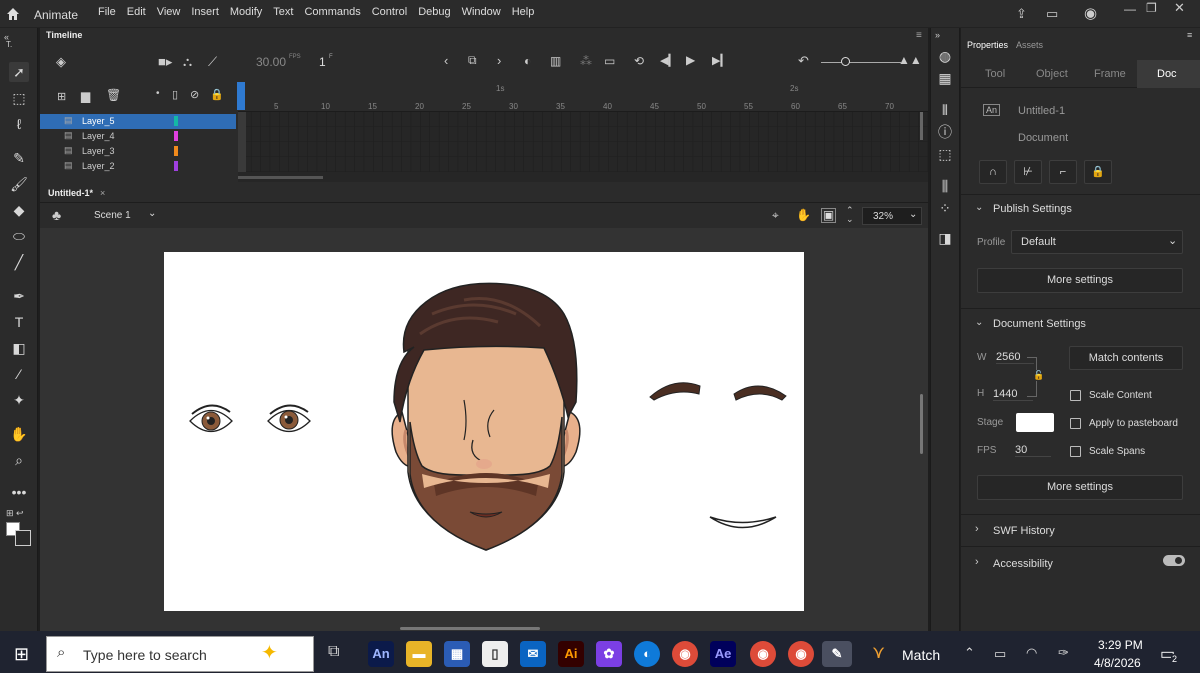 The height and width of the screenshot is (673, 1200). What do you see at coordinates (19, 460) in the screenshot?
I see `zoom-icon: ⌕` at bounding box center [19, 460].